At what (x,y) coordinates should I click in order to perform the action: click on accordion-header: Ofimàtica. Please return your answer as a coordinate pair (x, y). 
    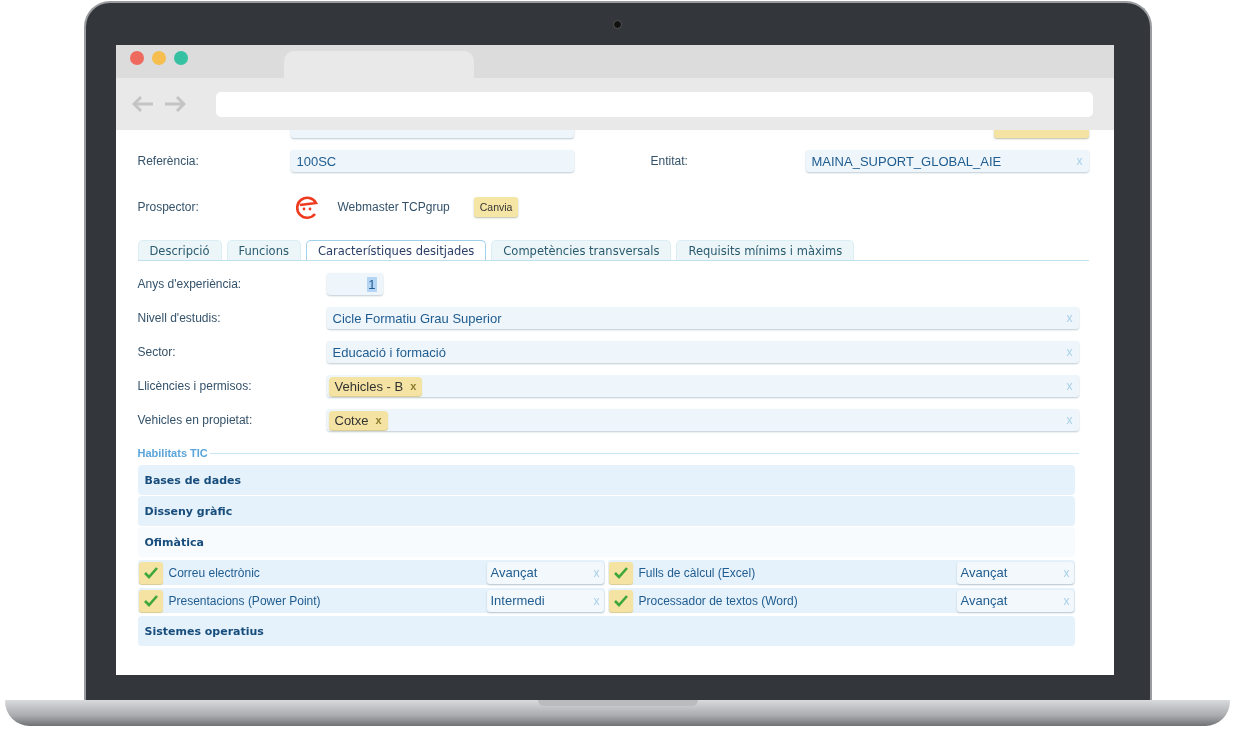
    Looking at the image, I should click on (606, 542).